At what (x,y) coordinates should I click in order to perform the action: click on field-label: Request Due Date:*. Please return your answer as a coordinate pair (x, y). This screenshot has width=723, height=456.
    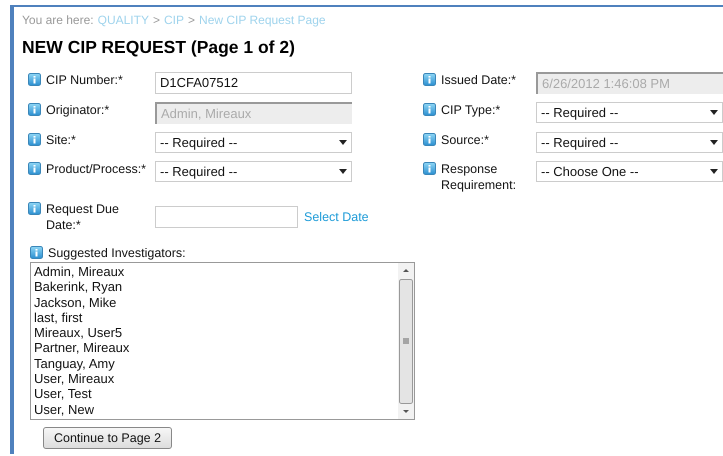
    Looking at the image, I should click on (83, 217).